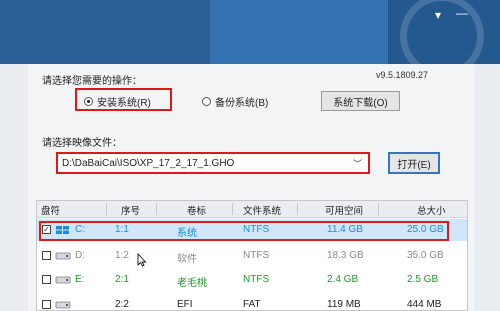 This screenshot has height=311, width=500. What do you see at coordinates (122, 255) in the screenshot?
I see `partition-index: 1:2` at bounding box center [122, 255].